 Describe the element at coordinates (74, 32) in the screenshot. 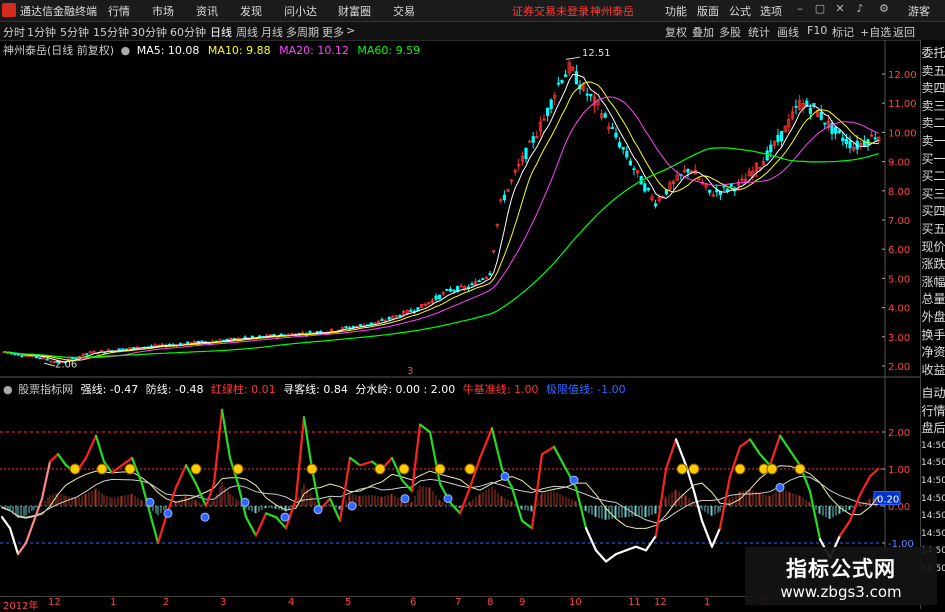

I see `tab-5min: 5分钟` at that location.